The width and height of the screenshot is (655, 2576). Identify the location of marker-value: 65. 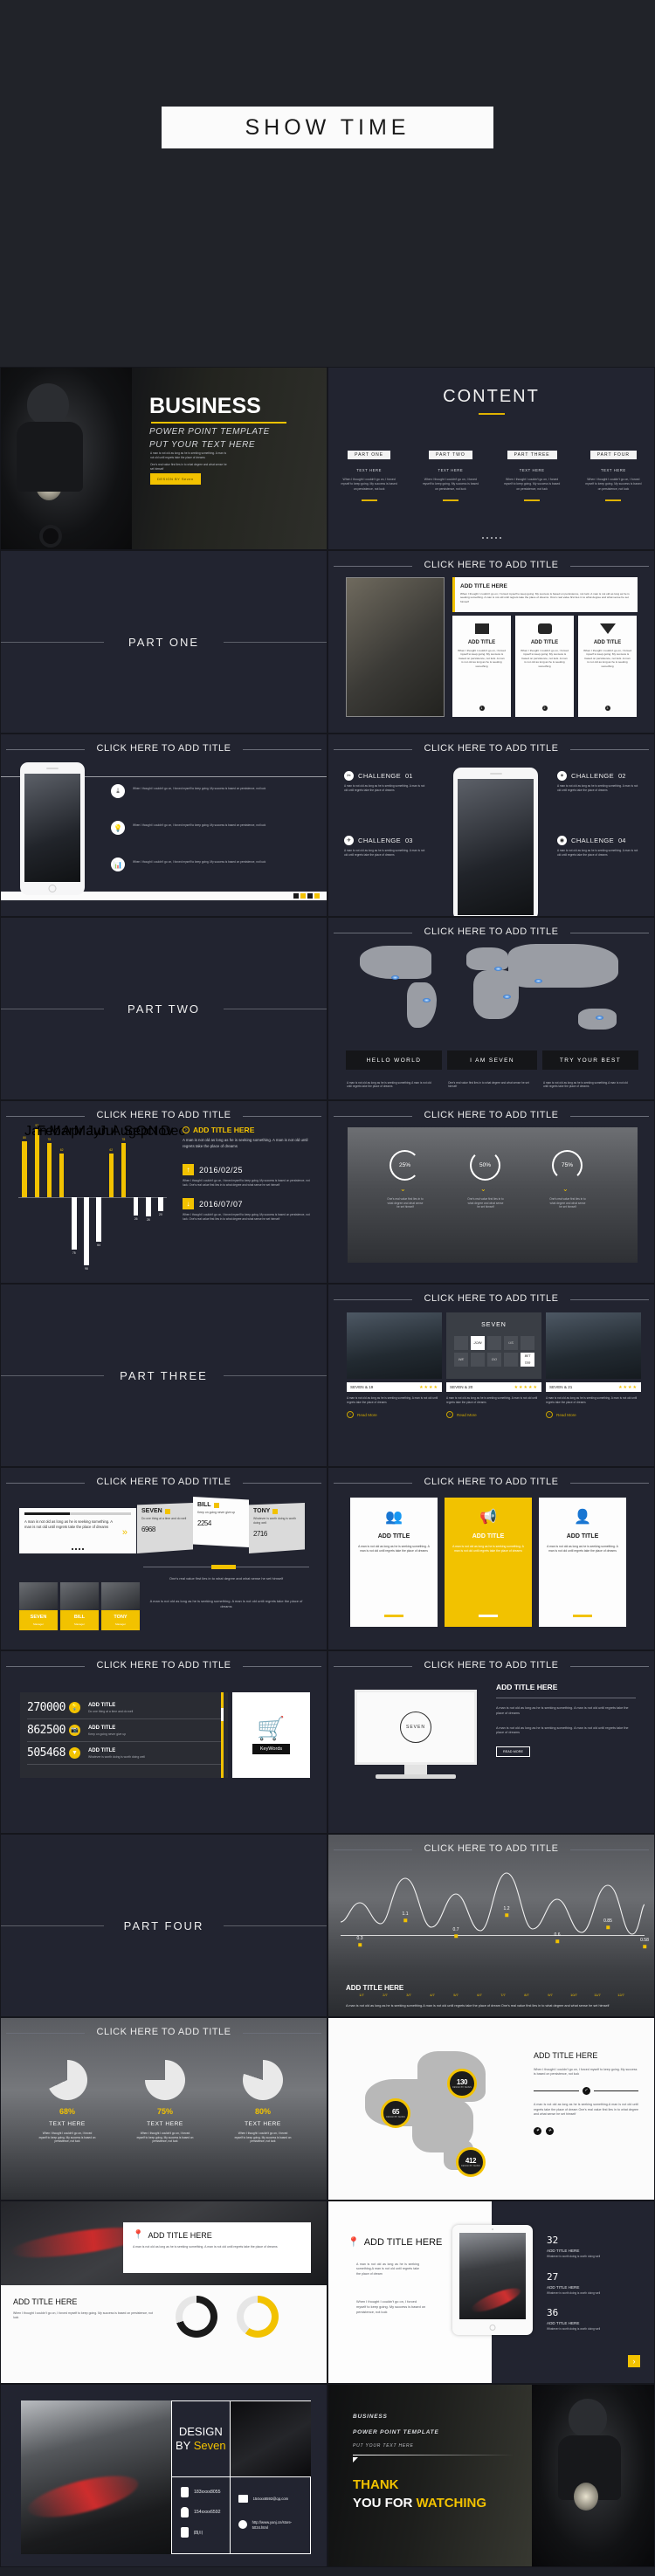
(395, 2112).